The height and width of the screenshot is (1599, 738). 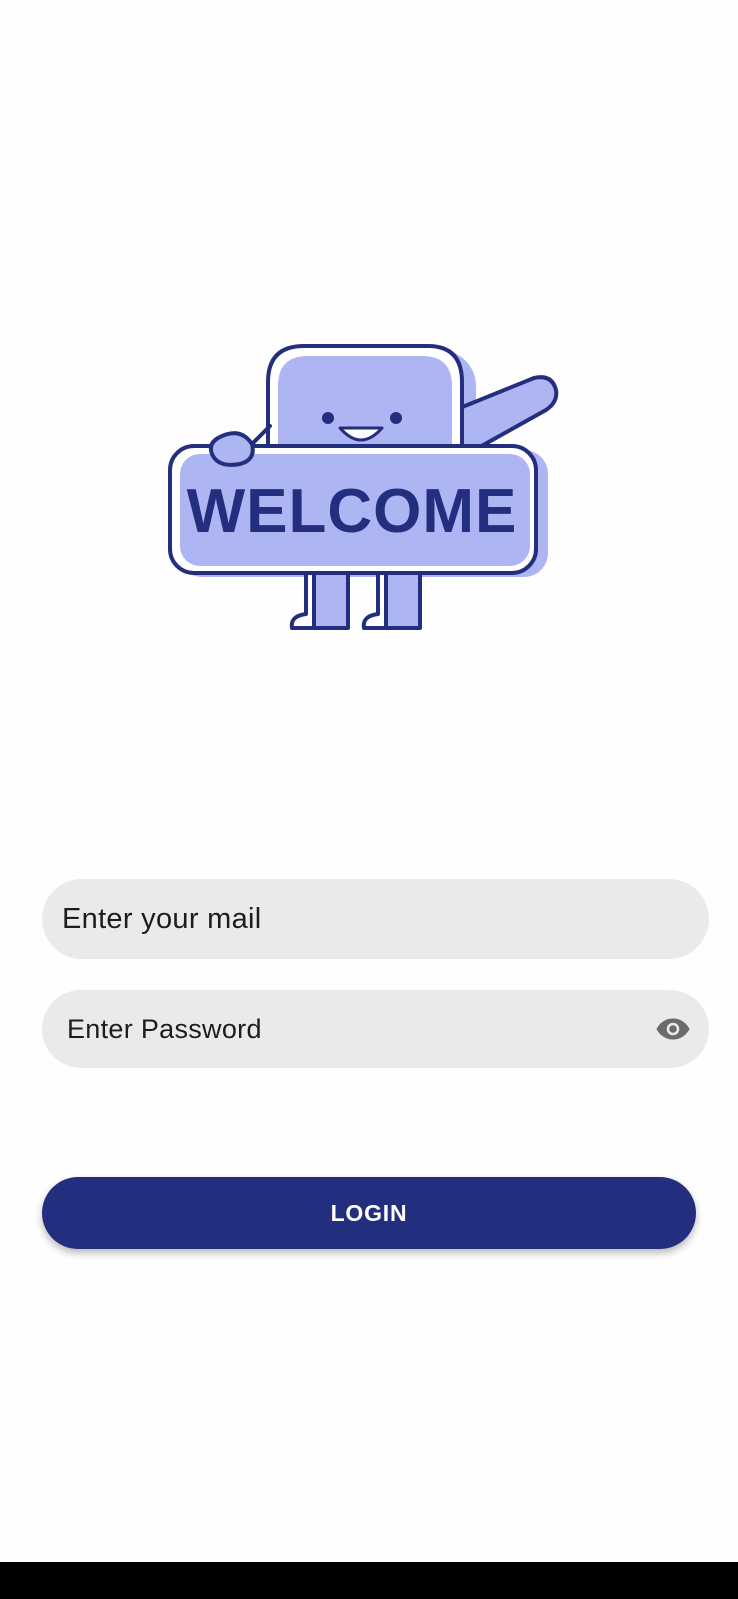 I want to click on eye-icon, so click(x=673, y=1029).